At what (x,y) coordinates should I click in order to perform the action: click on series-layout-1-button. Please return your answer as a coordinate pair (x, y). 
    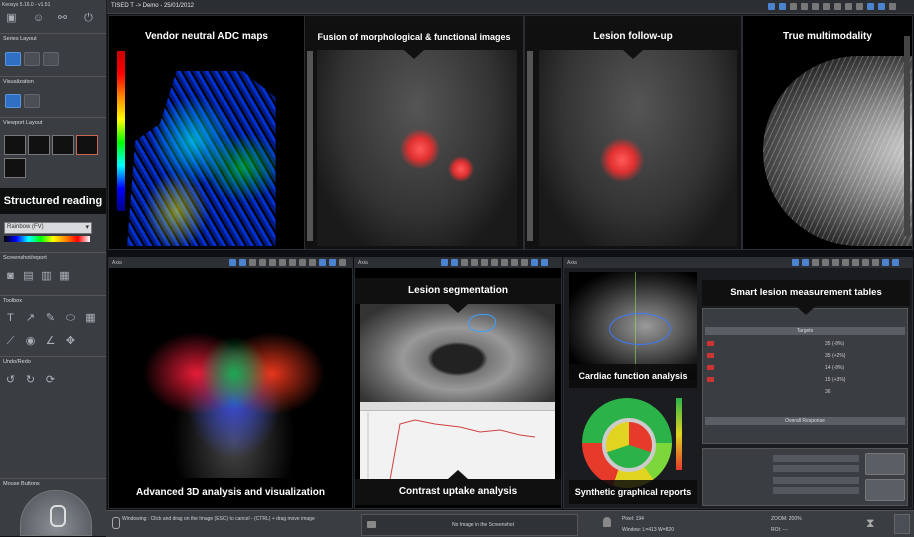
    Looking at the image, I should click on (13, 59).